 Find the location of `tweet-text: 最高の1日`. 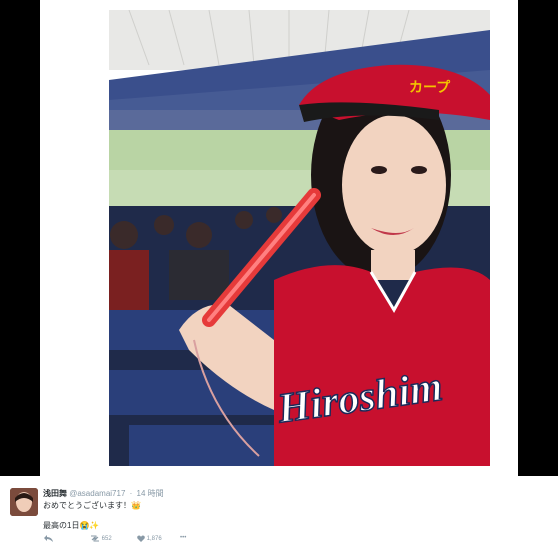

tweet-text: 最高の1日 is located at coordinates (61, 525).